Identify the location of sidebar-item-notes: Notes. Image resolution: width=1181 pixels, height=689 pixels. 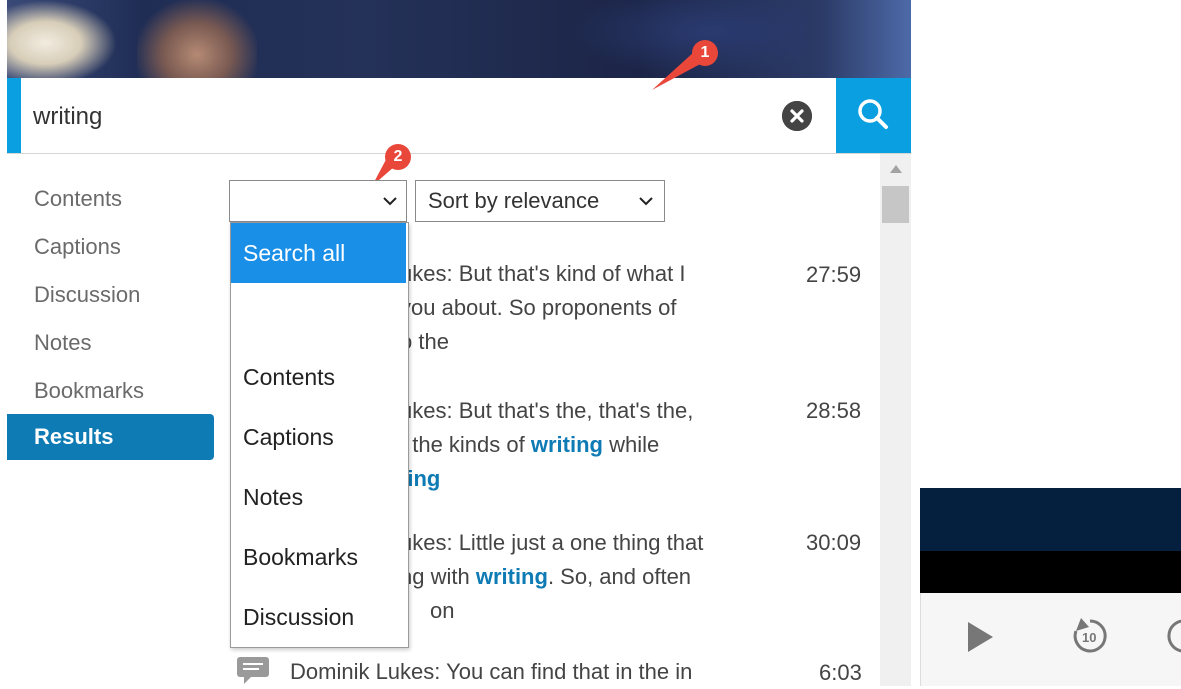
(110, 343).